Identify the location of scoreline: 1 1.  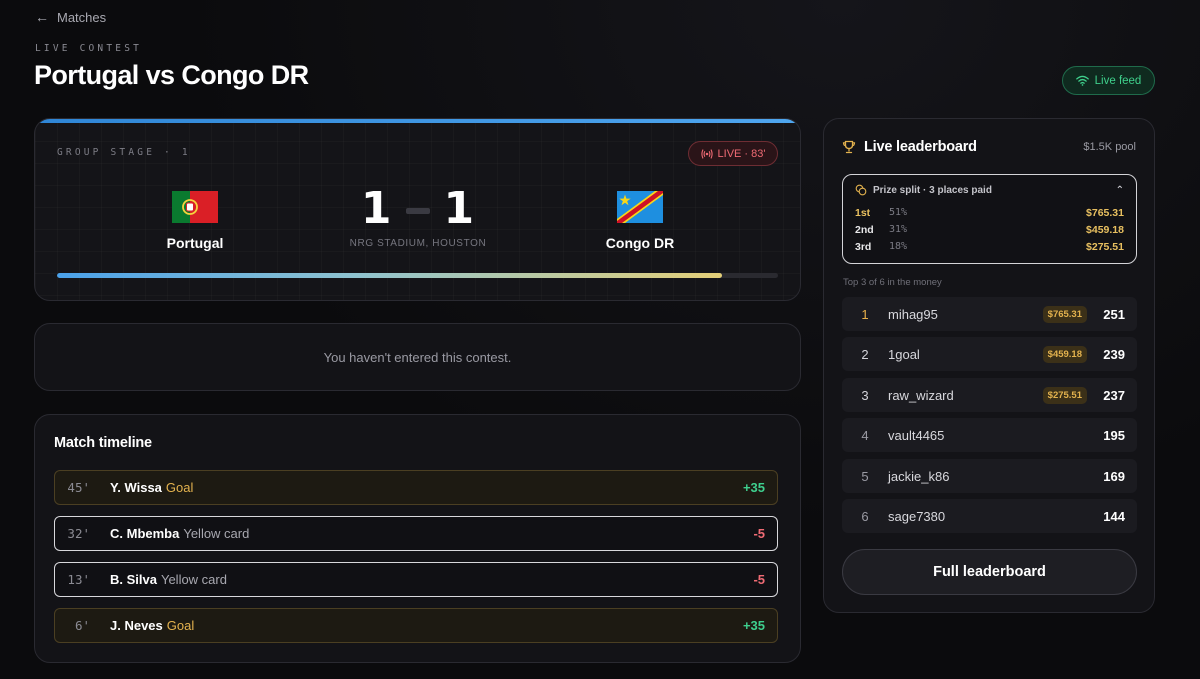
(417, 208).